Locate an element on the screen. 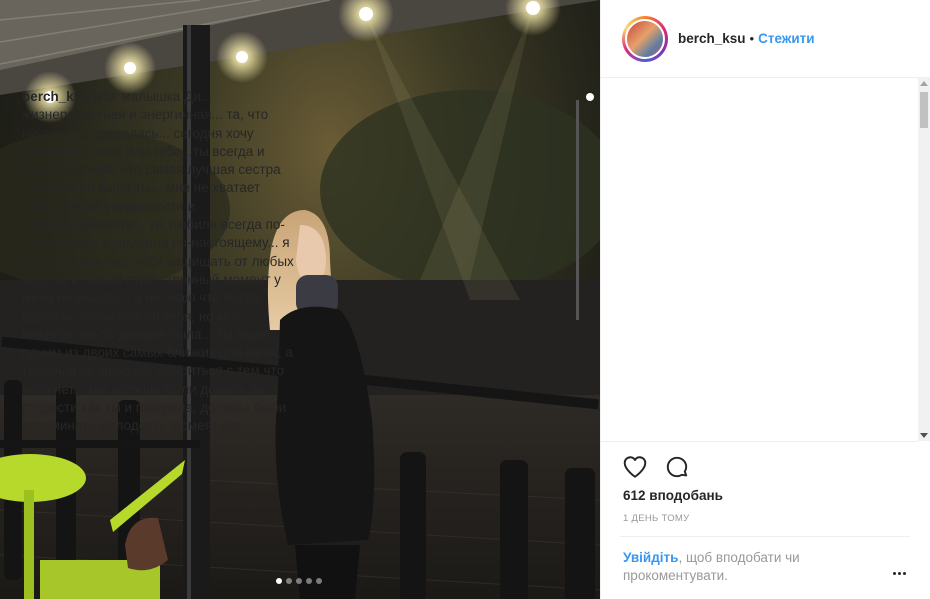 Image resolution: width=930 pixels, height=599 pixels. comment-icon is located at coordinates (677, 467).